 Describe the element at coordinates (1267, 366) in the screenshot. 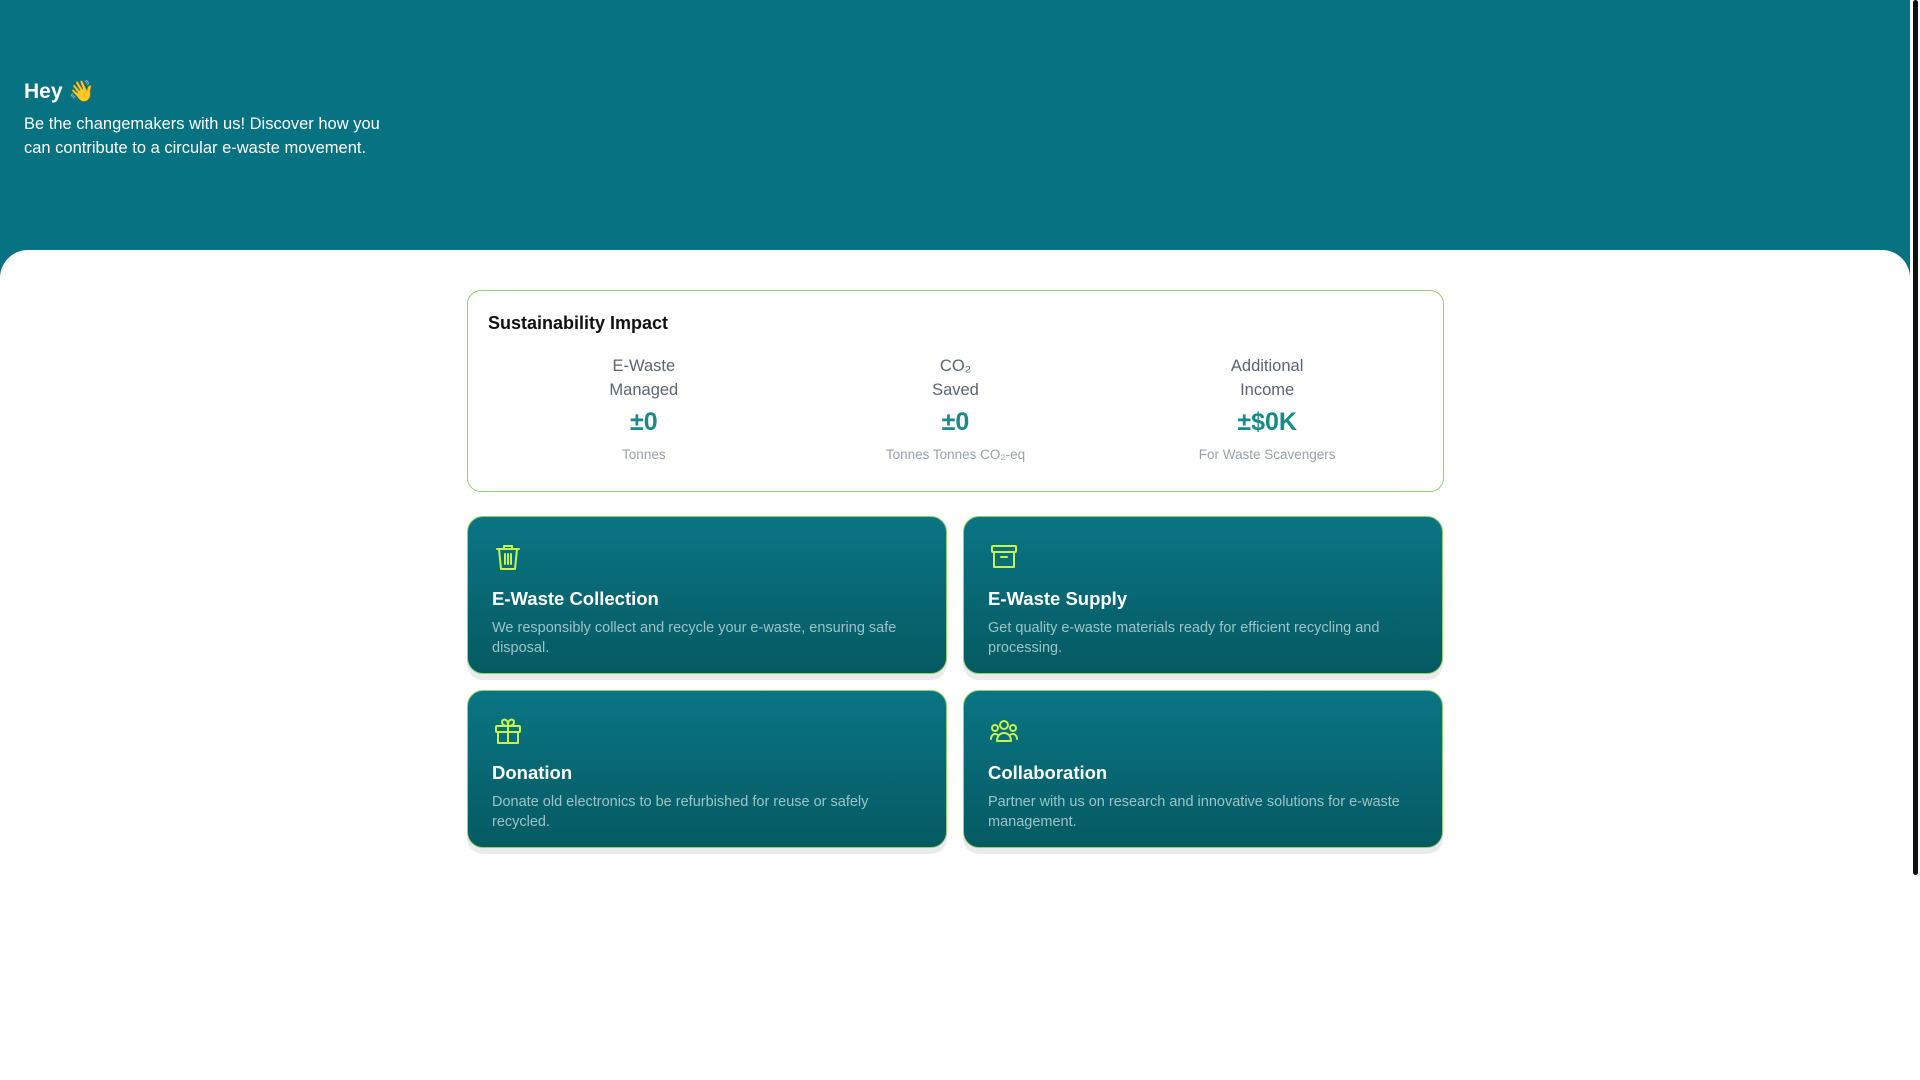

I see `stat-label-line: Additional` at that location.